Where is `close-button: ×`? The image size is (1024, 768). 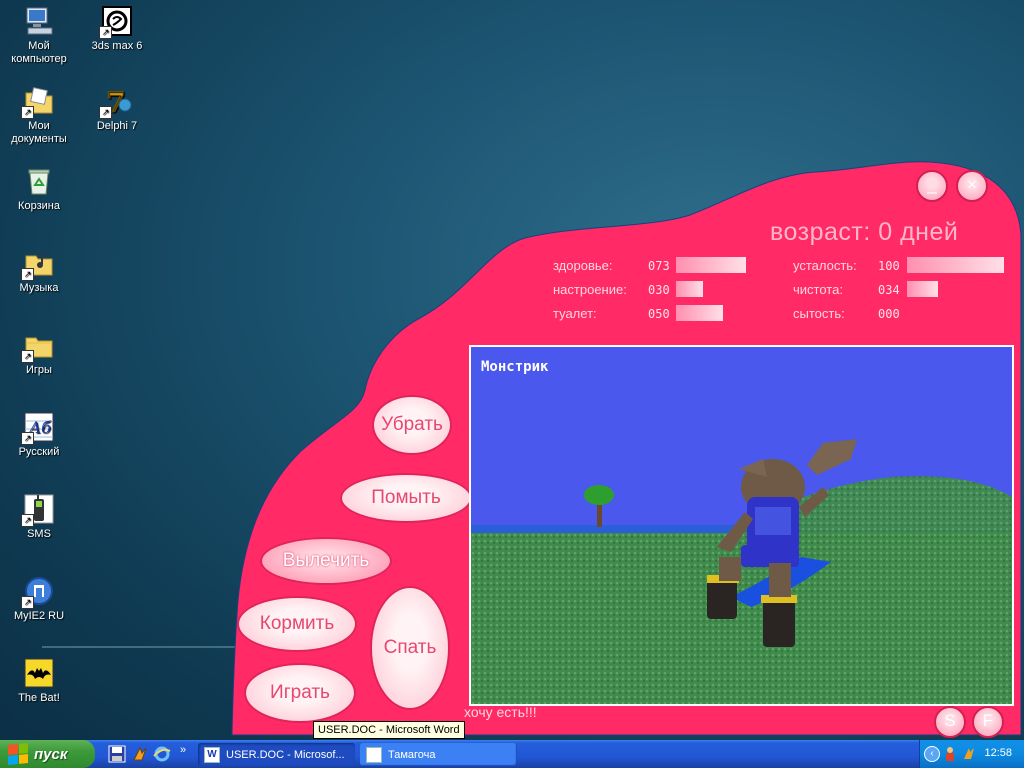
close-button: × is located at coordinates (972, 186).